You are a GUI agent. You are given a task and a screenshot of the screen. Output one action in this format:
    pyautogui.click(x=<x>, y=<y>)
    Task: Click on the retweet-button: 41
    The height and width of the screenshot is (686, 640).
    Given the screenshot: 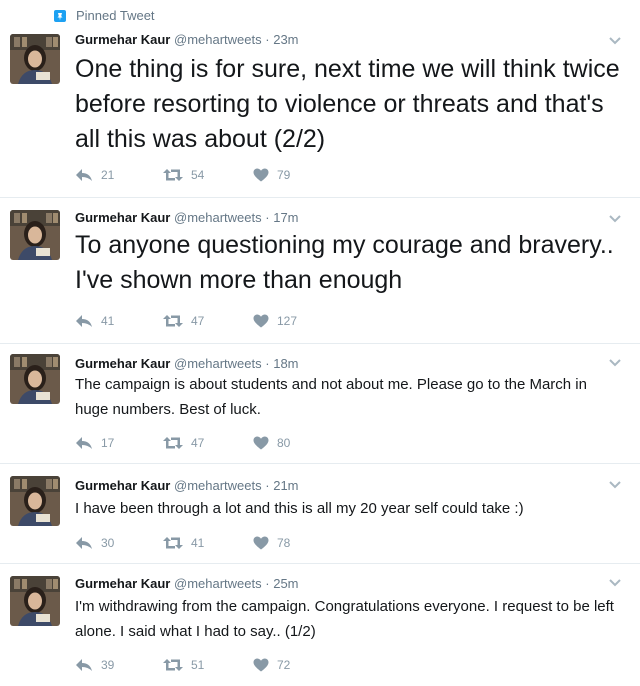 What is the action you would take?
    pyautogui.click(x=183, y=543)
    